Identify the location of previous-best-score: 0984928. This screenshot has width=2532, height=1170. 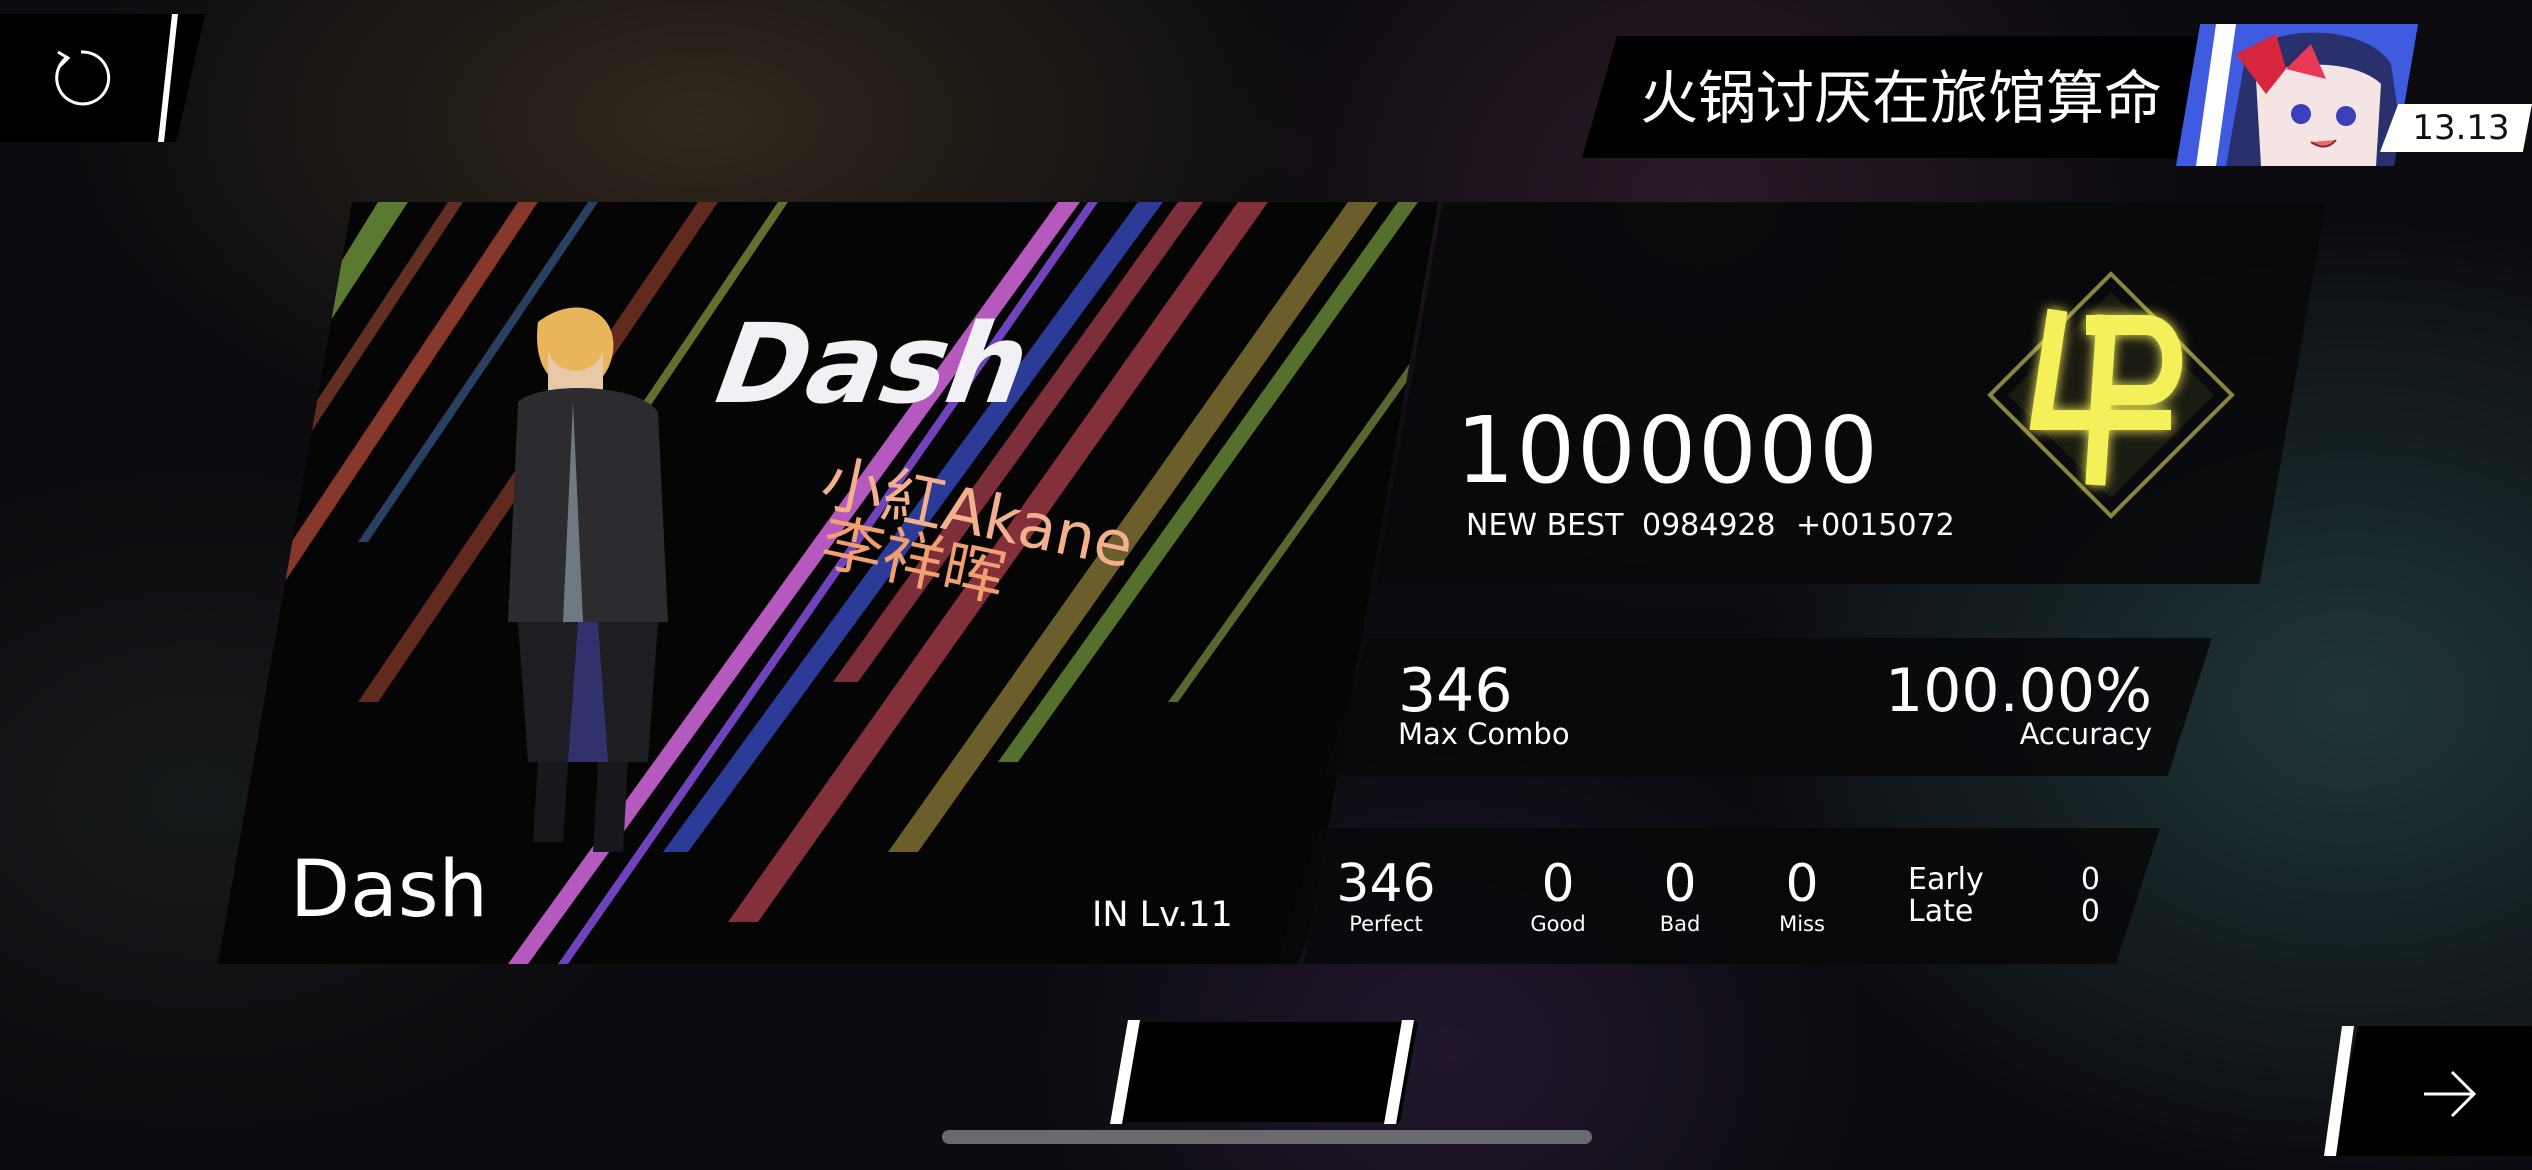
(1709, 525).